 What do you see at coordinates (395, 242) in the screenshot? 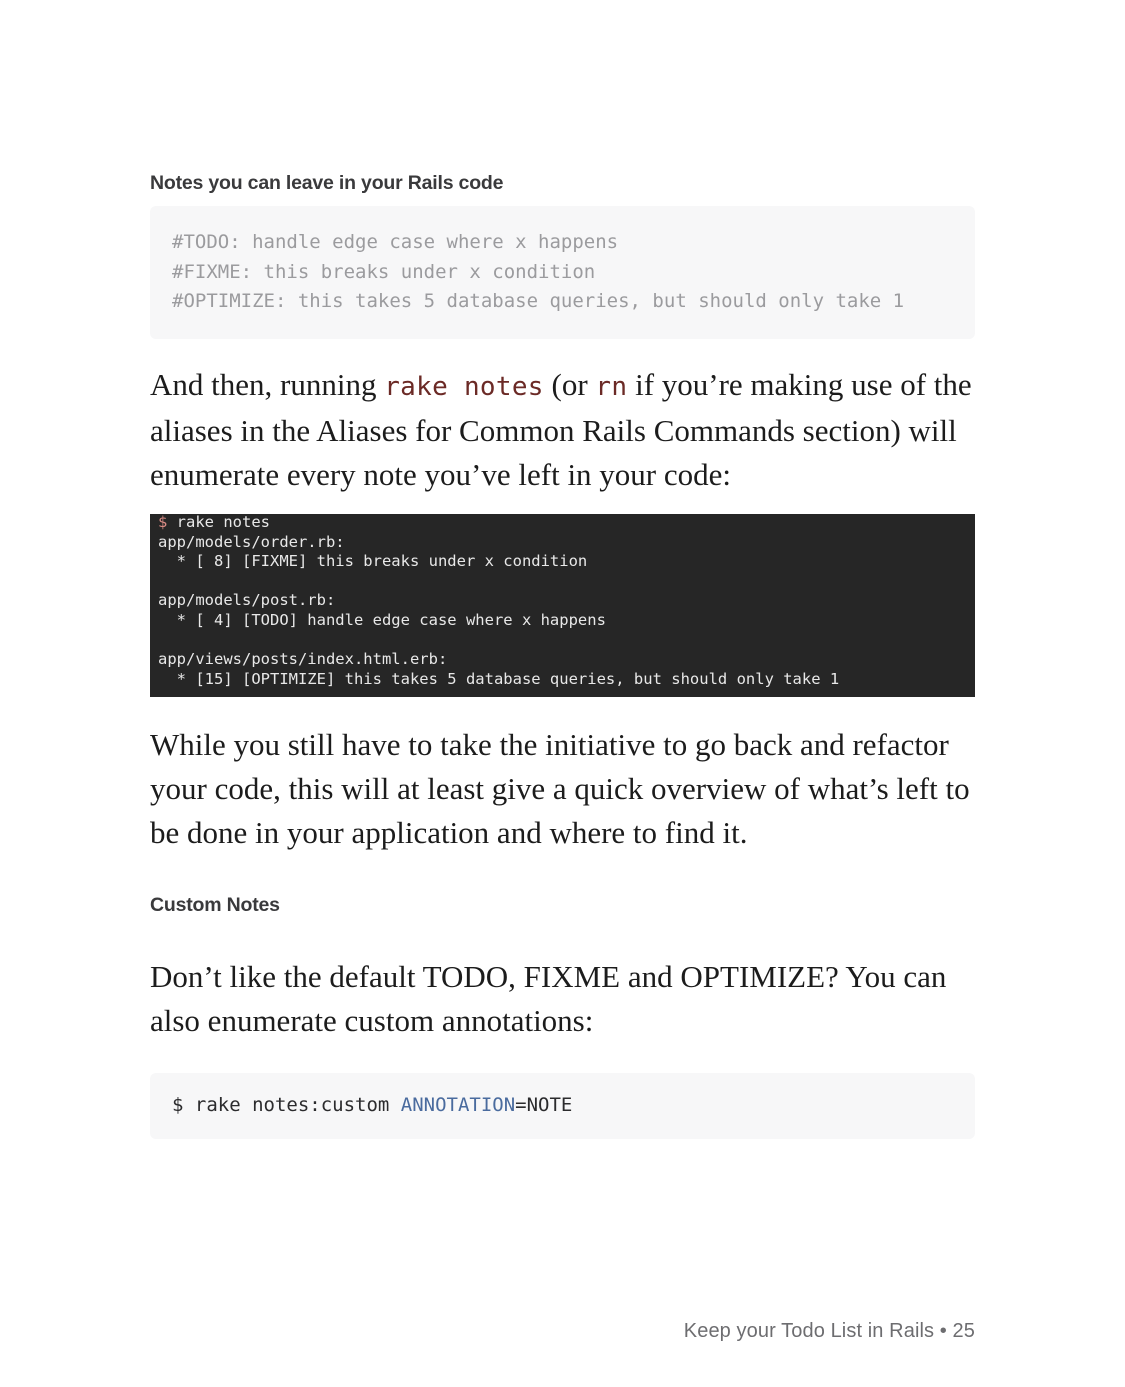
I see `code-line: #TODO: handle edge case where x happens` at bounding box center [395, 242].